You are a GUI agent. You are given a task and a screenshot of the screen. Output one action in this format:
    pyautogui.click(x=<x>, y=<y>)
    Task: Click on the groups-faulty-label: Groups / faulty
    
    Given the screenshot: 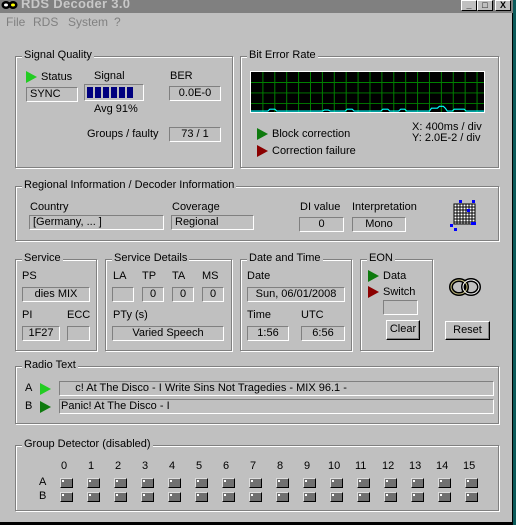 What is the action you would take?
    pyautogui.click(x=123, y=134)
    